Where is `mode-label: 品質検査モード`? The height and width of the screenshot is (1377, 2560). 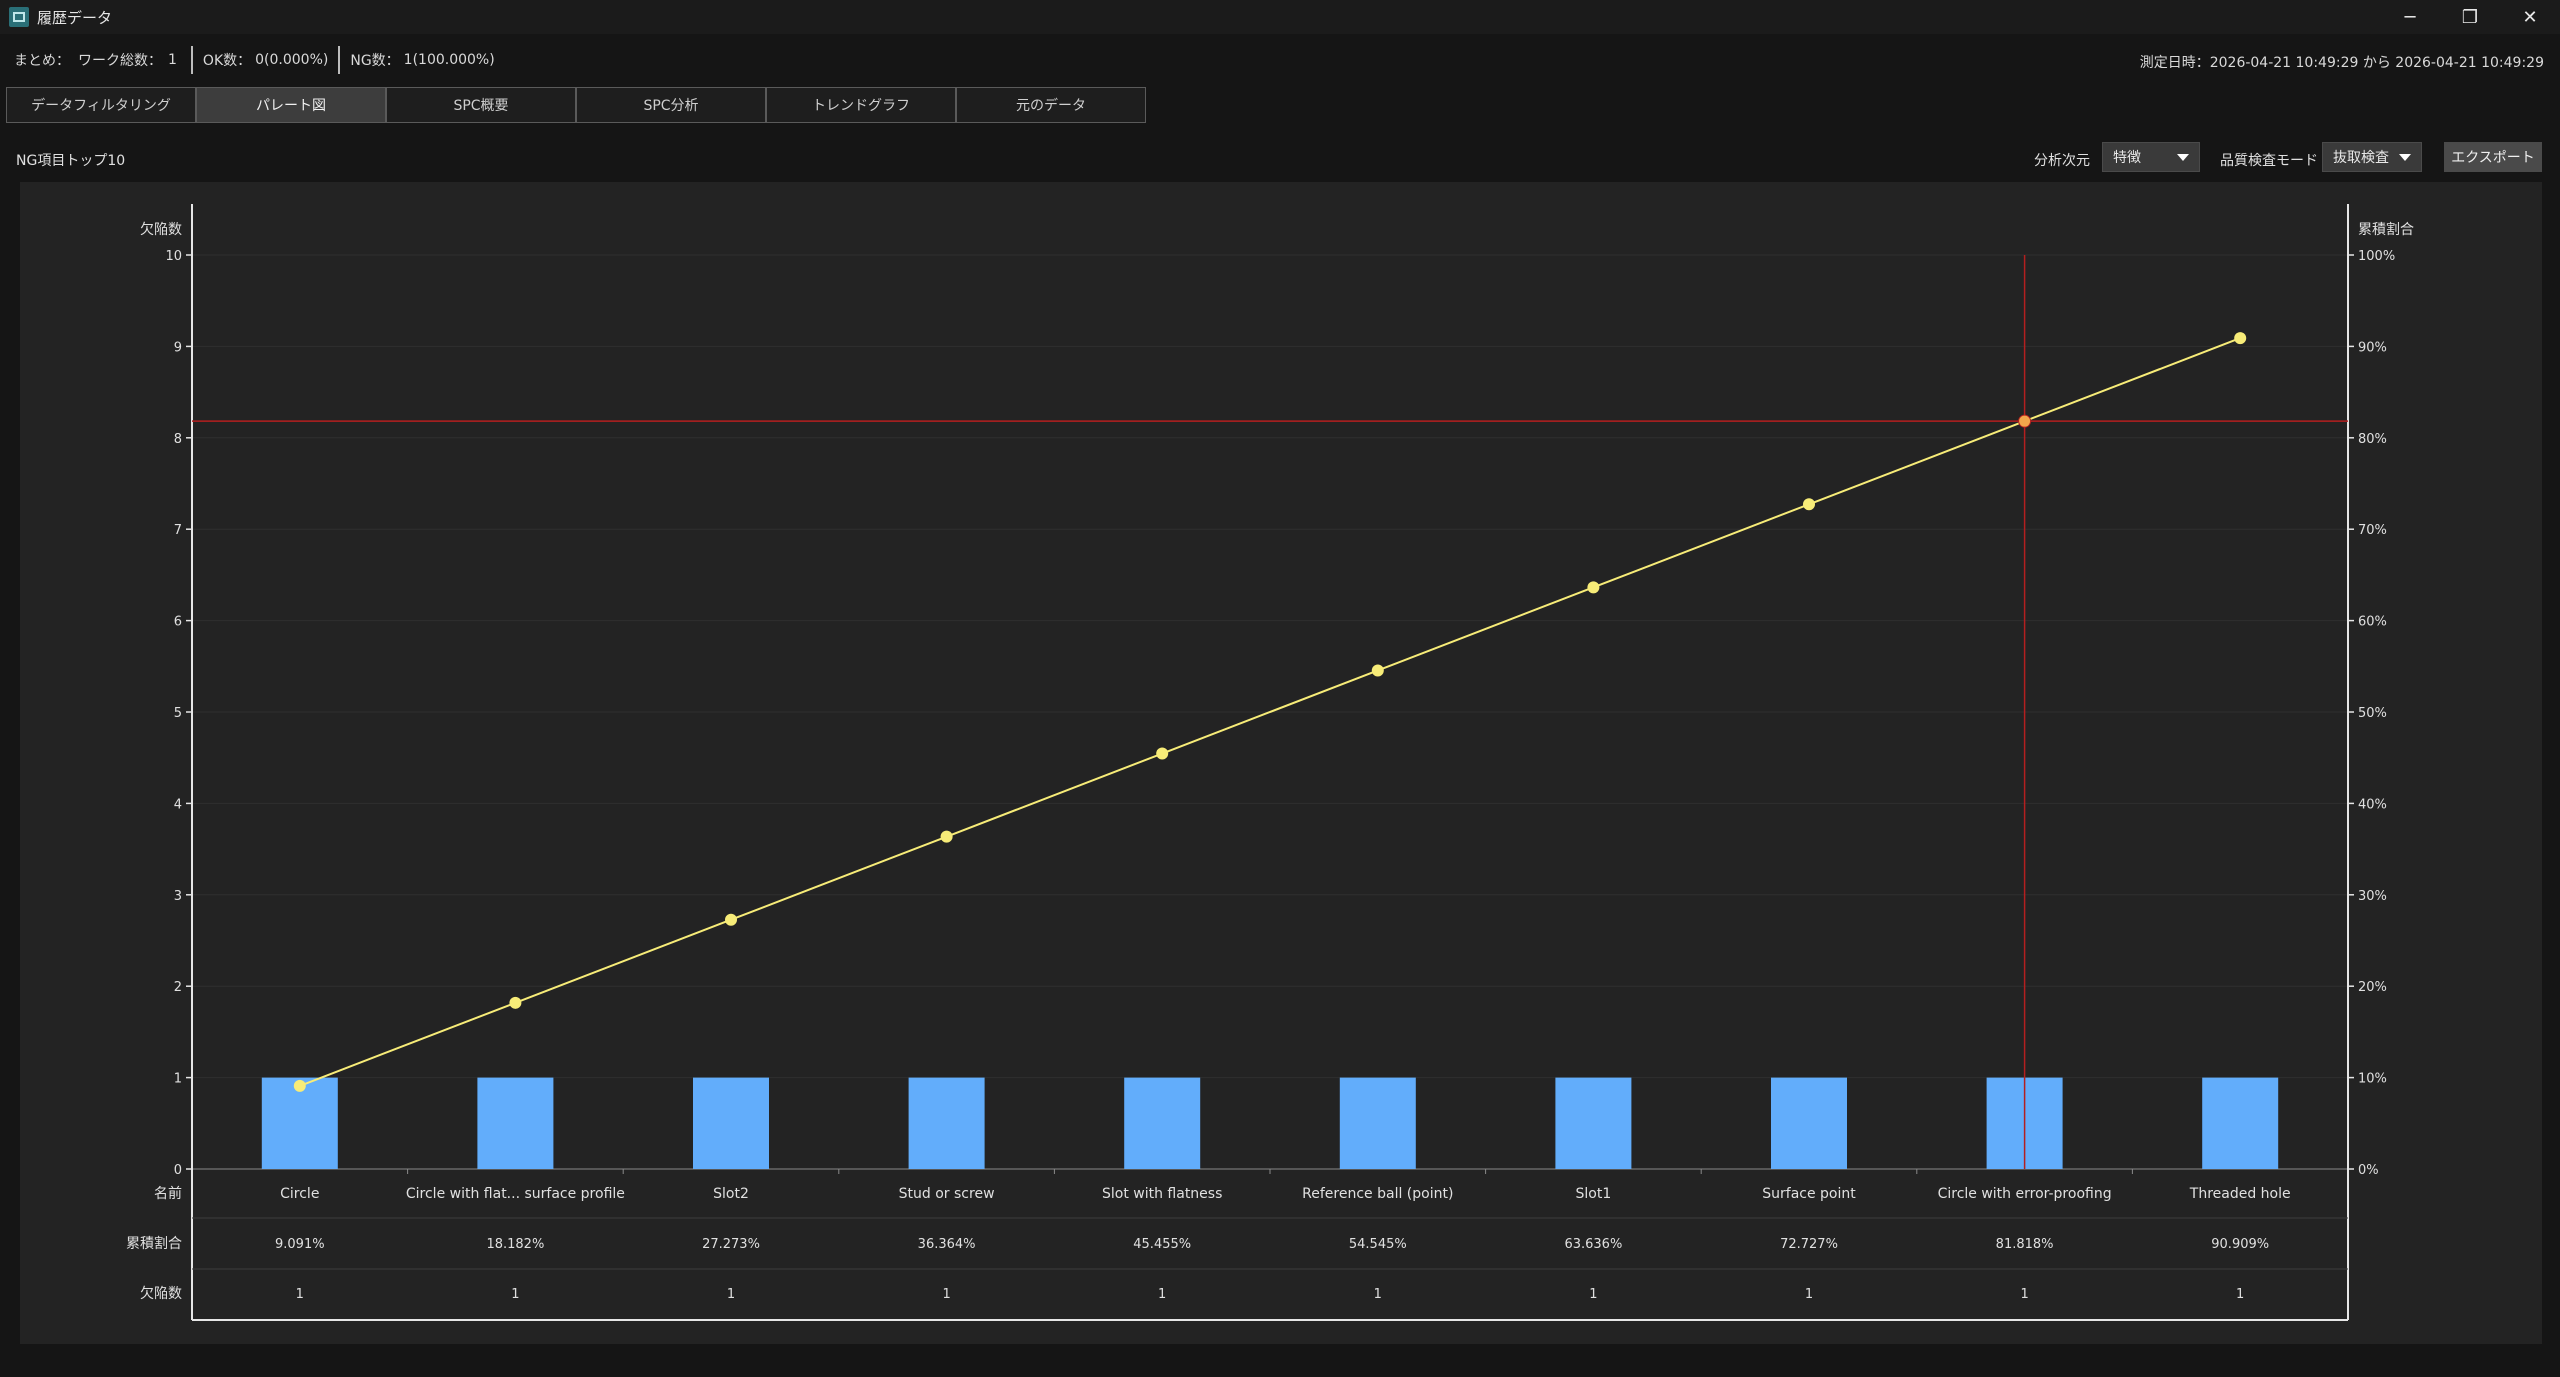
mode-label: 品質検査モード is located at coordinates (2269, 161).